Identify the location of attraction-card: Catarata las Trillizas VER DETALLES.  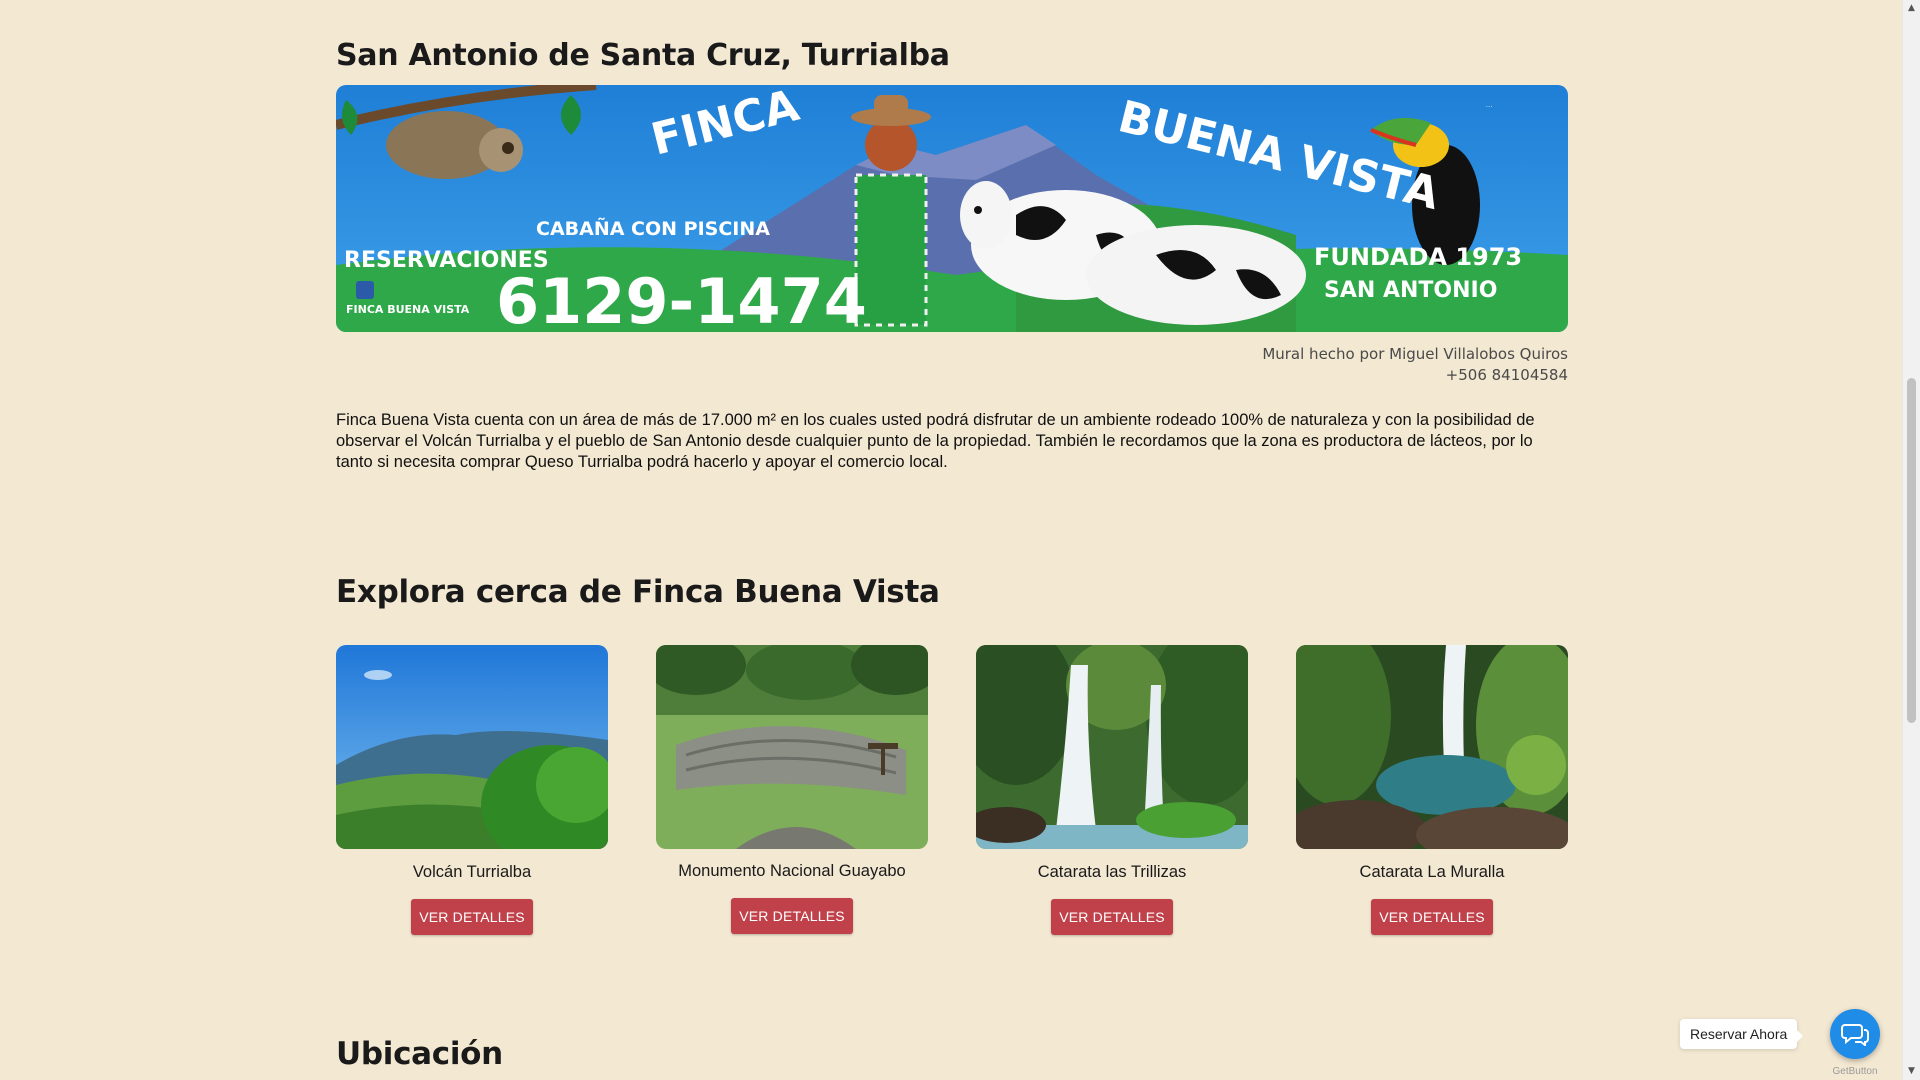
(1112, 790).